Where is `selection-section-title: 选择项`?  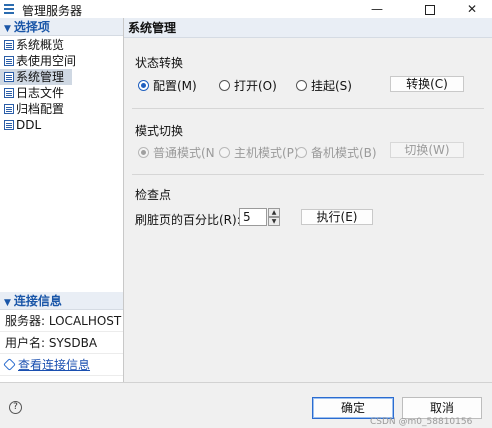 selection-section-title: 选择项 is located at coordinates (31, 27).